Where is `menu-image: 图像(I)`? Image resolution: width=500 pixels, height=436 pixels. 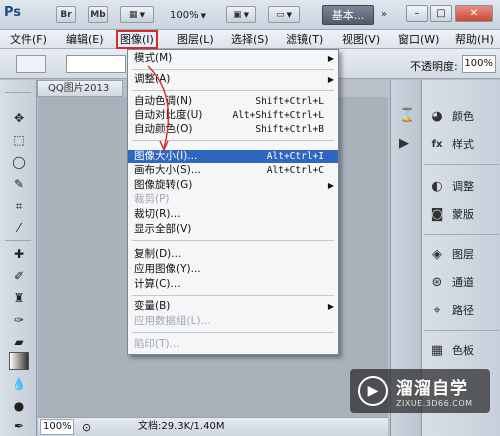 menu-image: 图像(I) is located at coordinates (137, 39).